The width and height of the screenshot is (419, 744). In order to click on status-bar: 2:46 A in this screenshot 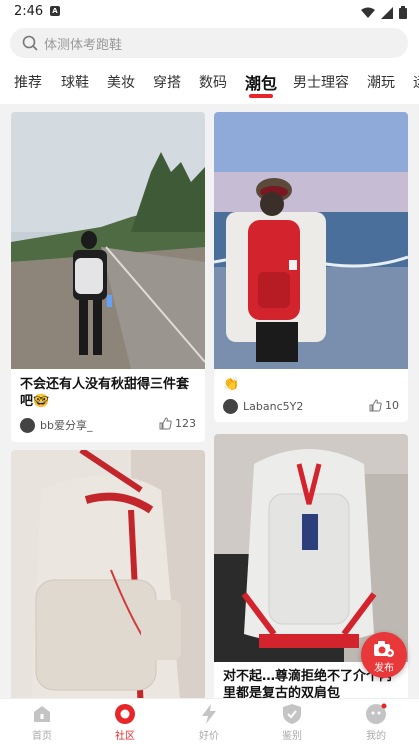, I will do `click(209, 12)`.